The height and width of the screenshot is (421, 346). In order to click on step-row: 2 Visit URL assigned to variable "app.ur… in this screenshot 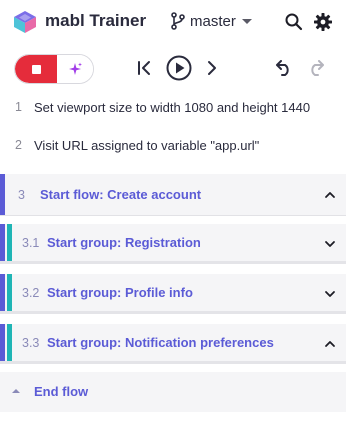, I will do `click(173, 145)`.